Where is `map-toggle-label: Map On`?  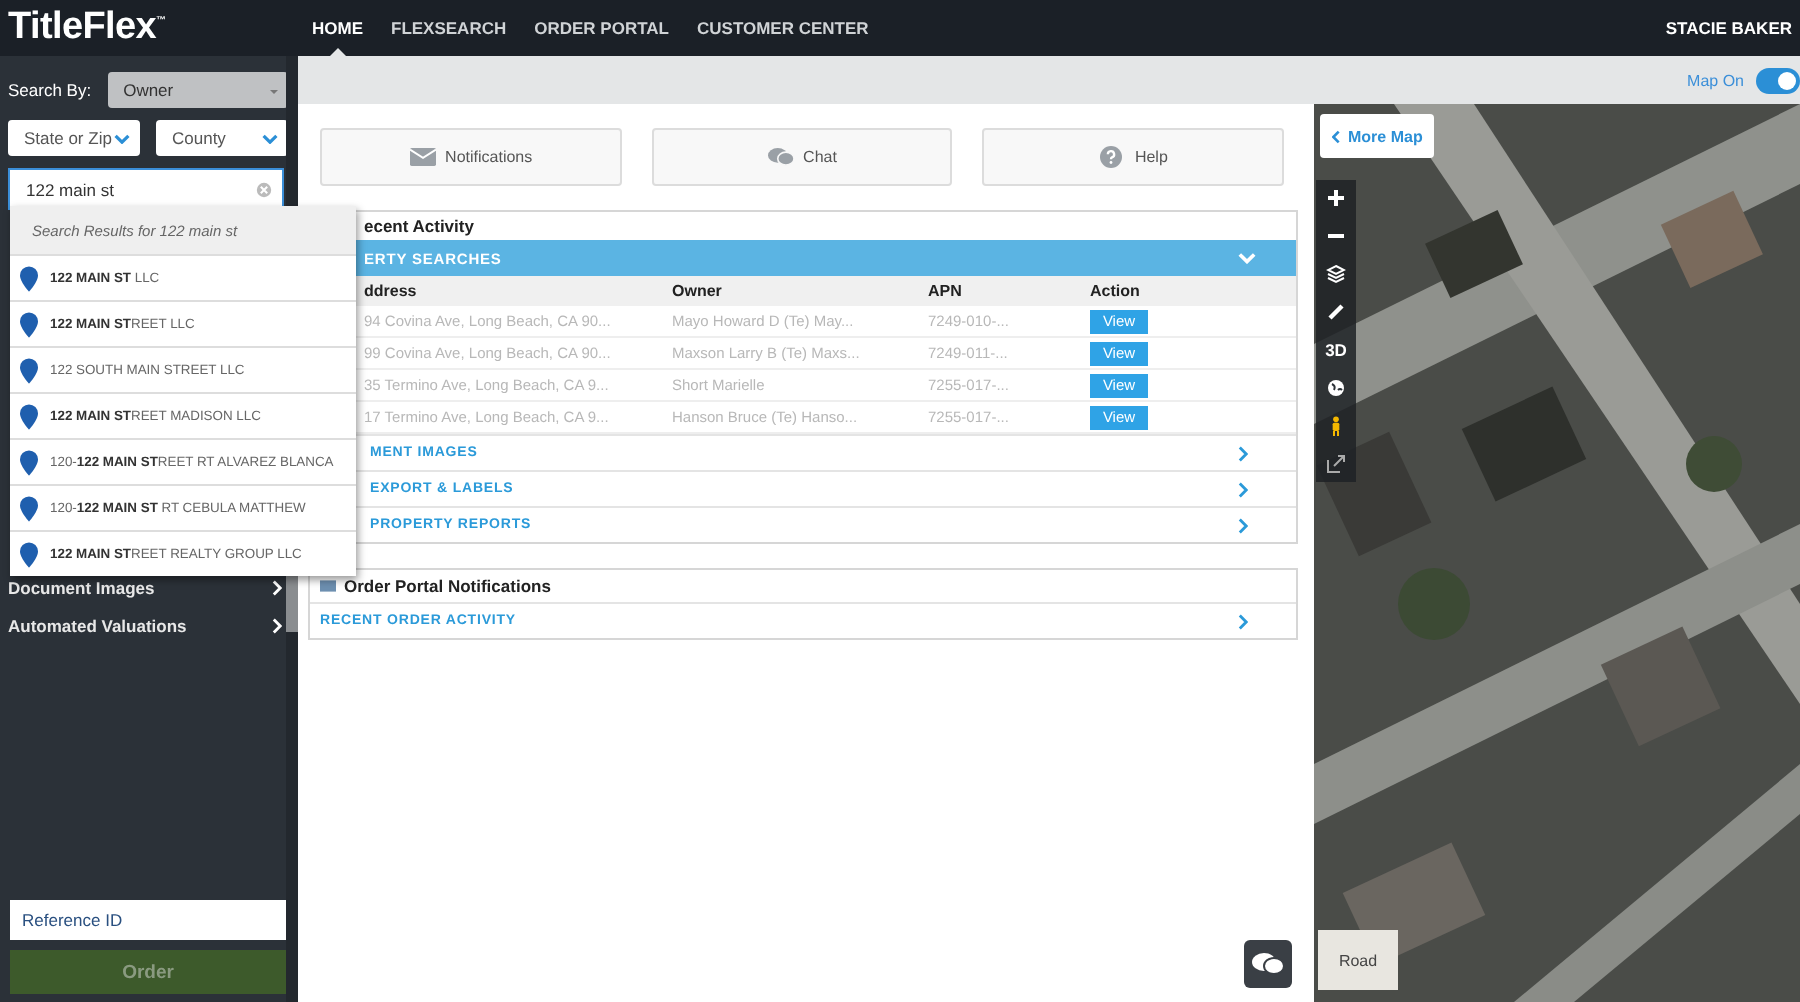 map-toggle-label: Map On is located at coordinates (1715, 80).